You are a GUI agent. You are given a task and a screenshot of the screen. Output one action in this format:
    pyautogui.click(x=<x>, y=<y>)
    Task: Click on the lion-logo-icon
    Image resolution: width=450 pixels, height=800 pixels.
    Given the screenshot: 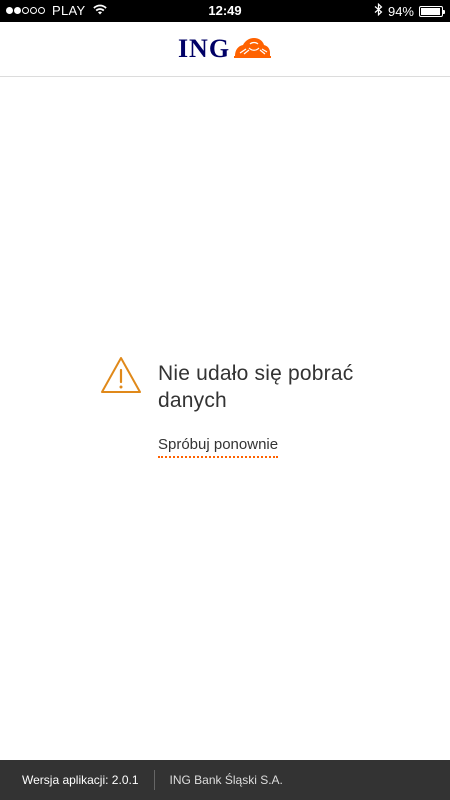 What is the action you would take?
    pyautogui.click(x=252, y=49)
    